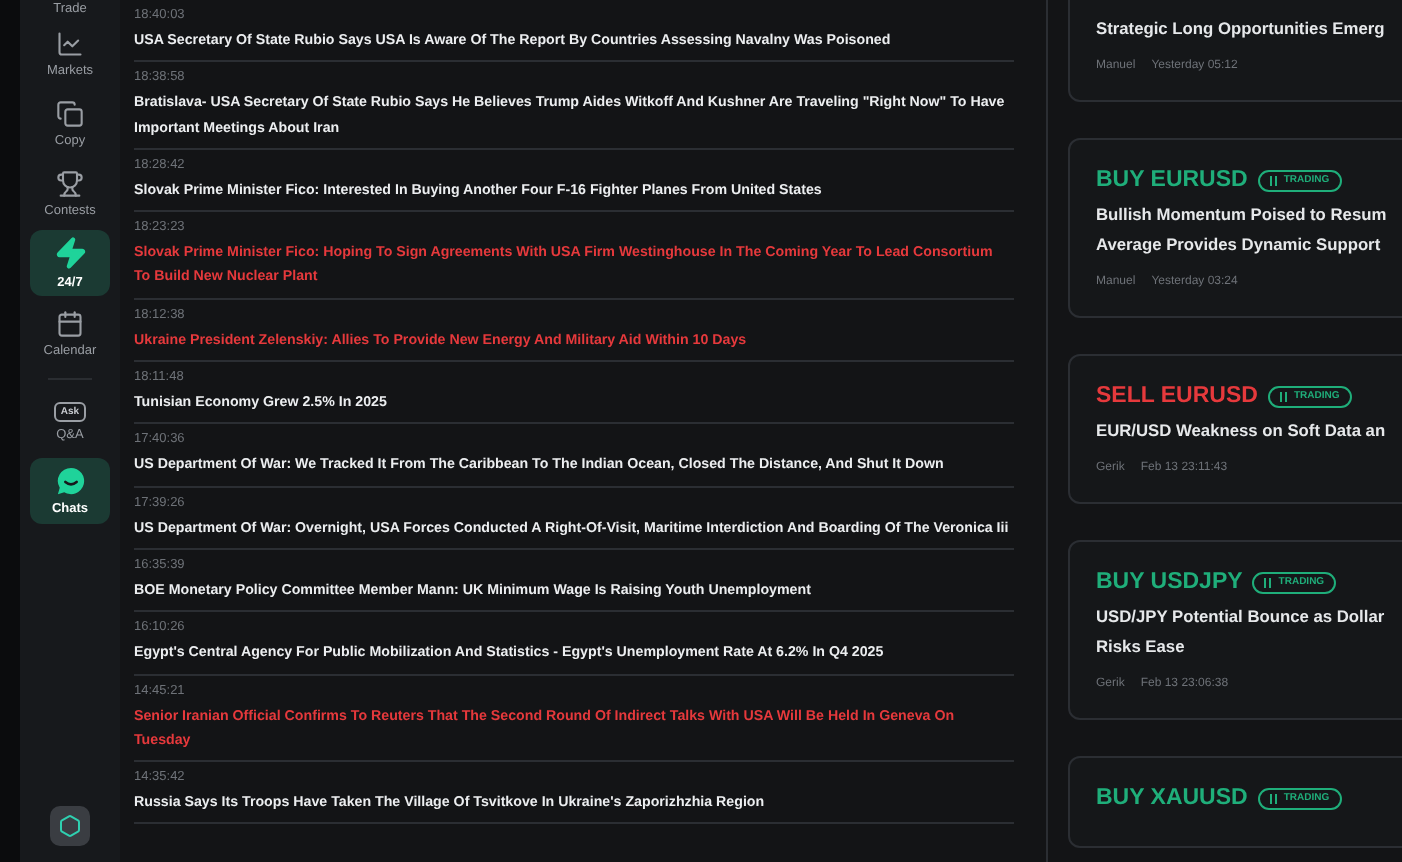 Image resolution: width=1402 pixels, height=862 pixels. Describe the element at coordinates (70, 43) in the screenshot. I see `chart-icon` at that location.